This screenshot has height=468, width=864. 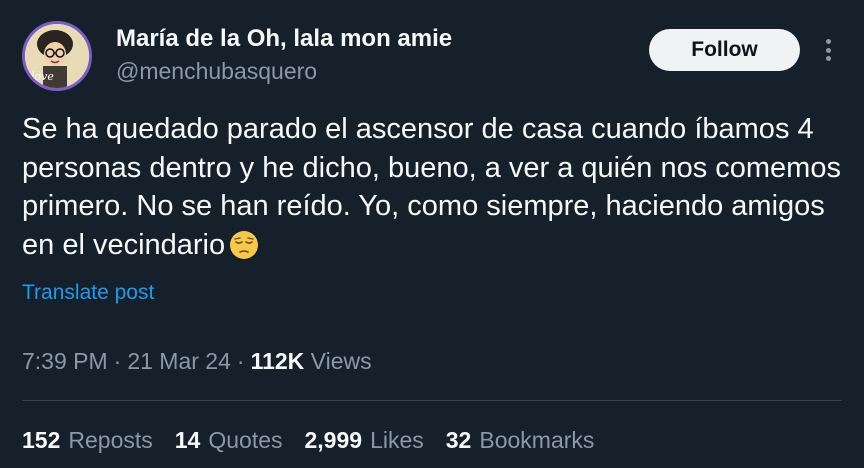 I want to click on stat-count: 32, so click(x=458, y=440).